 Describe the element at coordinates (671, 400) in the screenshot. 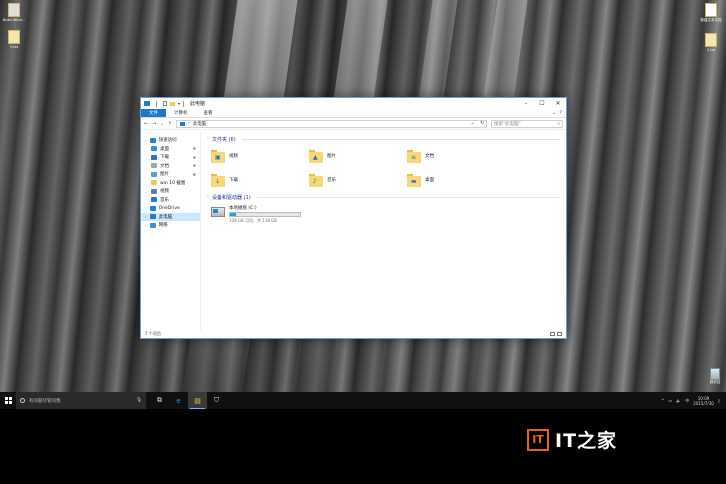

I see `network-icon: ▭` at that location.